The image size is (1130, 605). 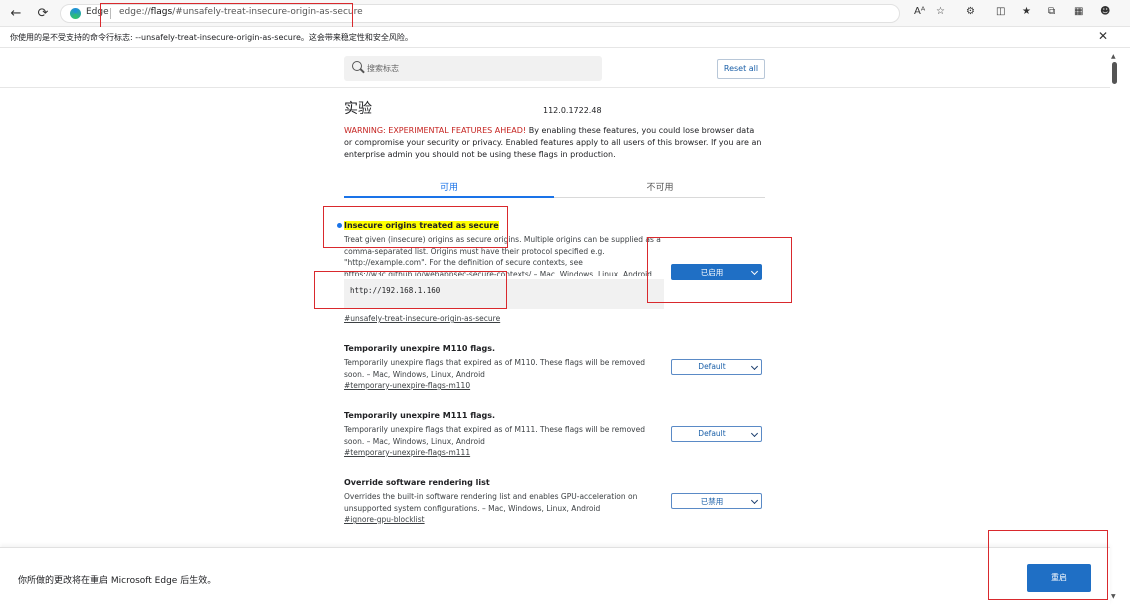 I want to click on version-number: 112.0.1722.48, so click(x=572, y=110).